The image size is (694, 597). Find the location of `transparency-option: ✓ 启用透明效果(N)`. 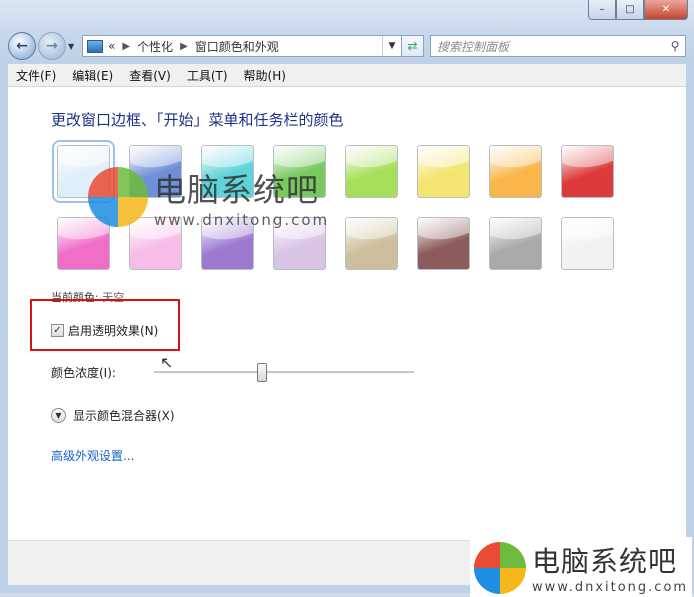

transparency-option: ✓ 启用透明效果(N) is located at coordinates (104, 330).